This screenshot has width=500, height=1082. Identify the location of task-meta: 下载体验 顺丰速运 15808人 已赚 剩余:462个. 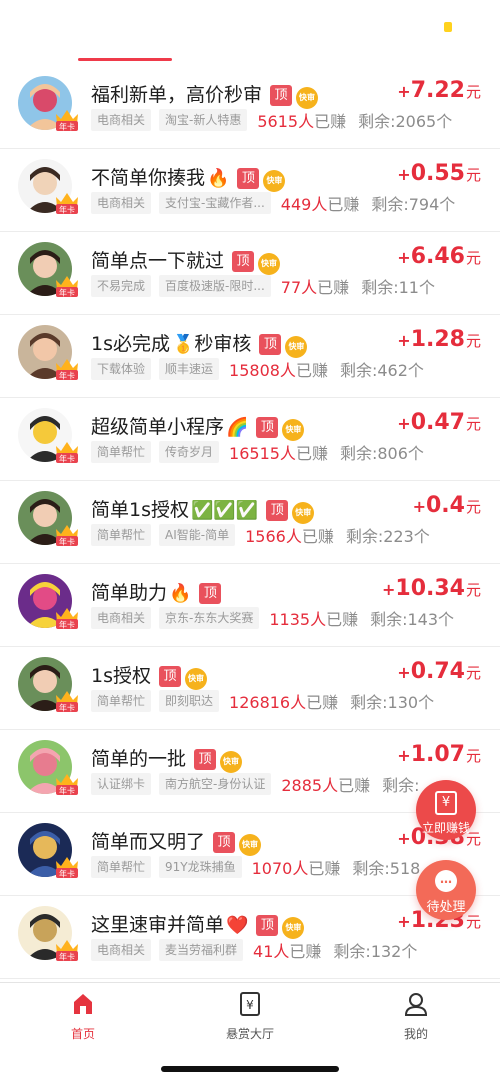
(257, 369).